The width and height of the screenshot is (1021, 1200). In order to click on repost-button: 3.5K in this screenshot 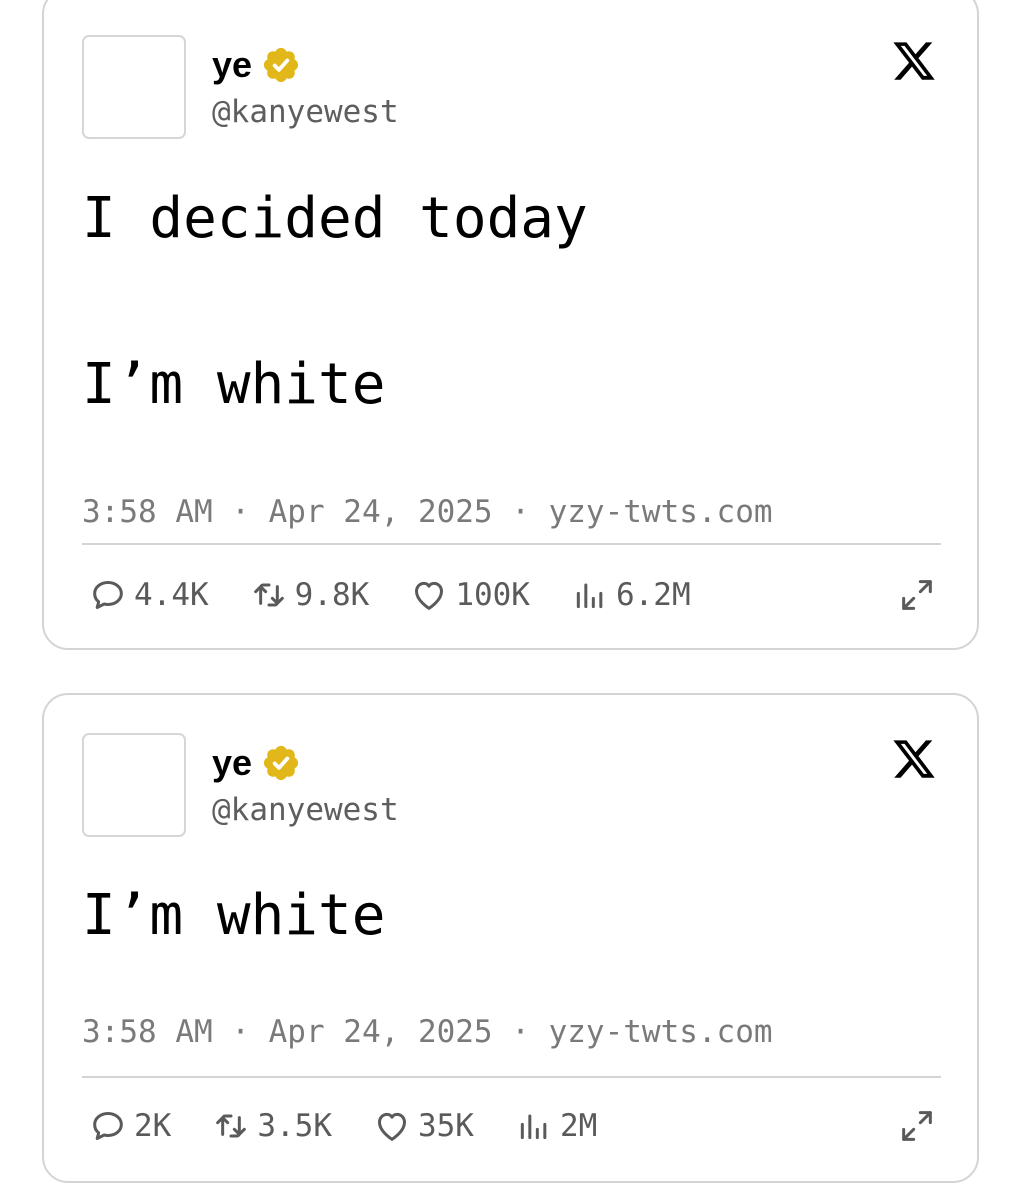, I will do `click(271, 1126)`.